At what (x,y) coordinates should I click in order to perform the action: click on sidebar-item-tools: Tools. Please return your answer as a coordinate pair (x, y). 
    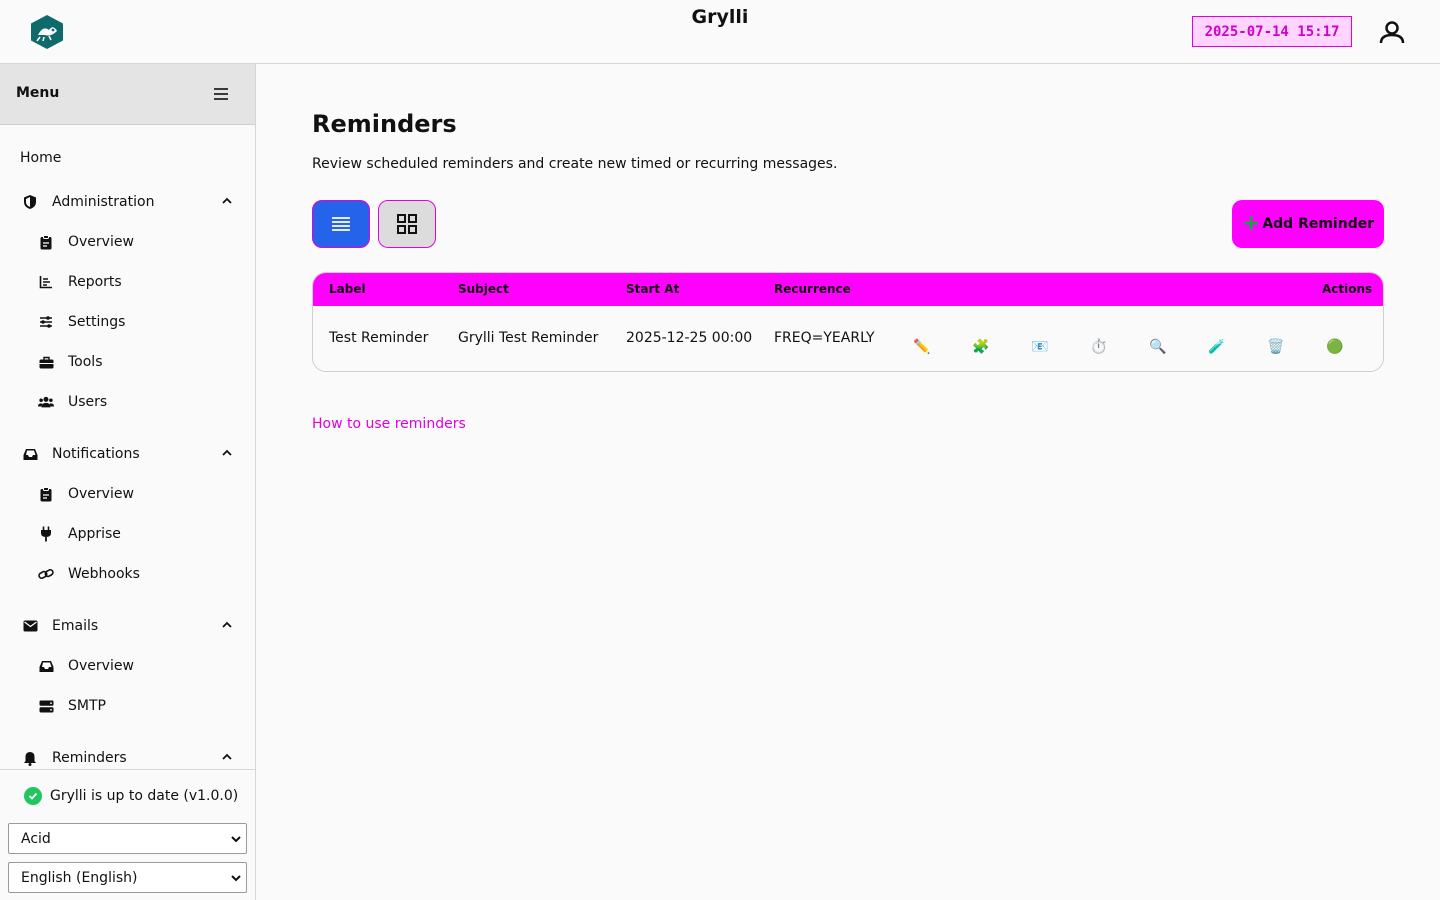
    Looking at the image, I should click on (70, 362).